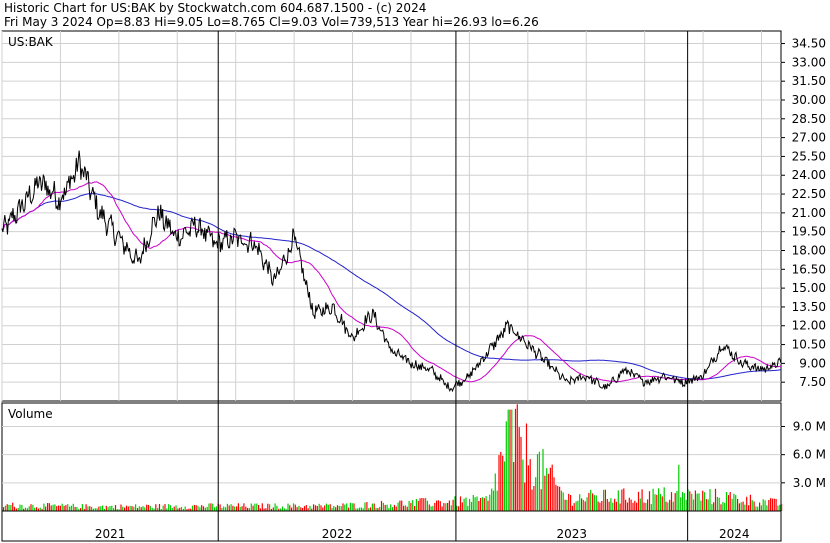 This screenshot has height=543, width=830. Describe the element at coordinates (809, 307) in the screenshot. I see `price-tick-label: 13.50` at that location.